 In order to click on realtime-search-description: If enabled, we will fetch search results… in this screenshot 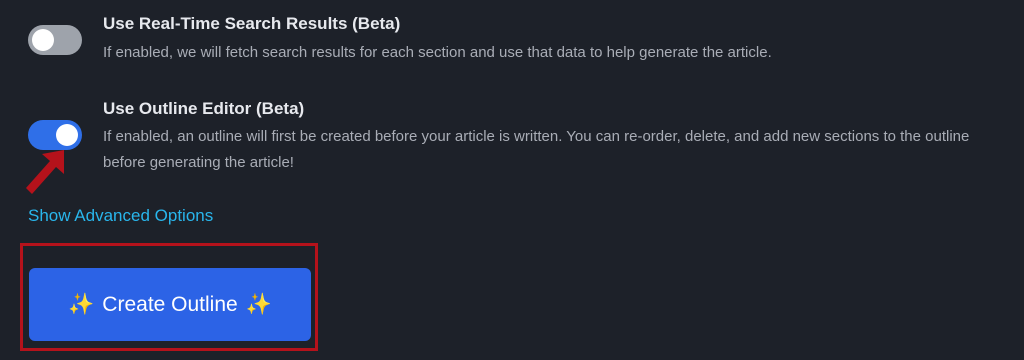, I will do `click(437, 52)`.